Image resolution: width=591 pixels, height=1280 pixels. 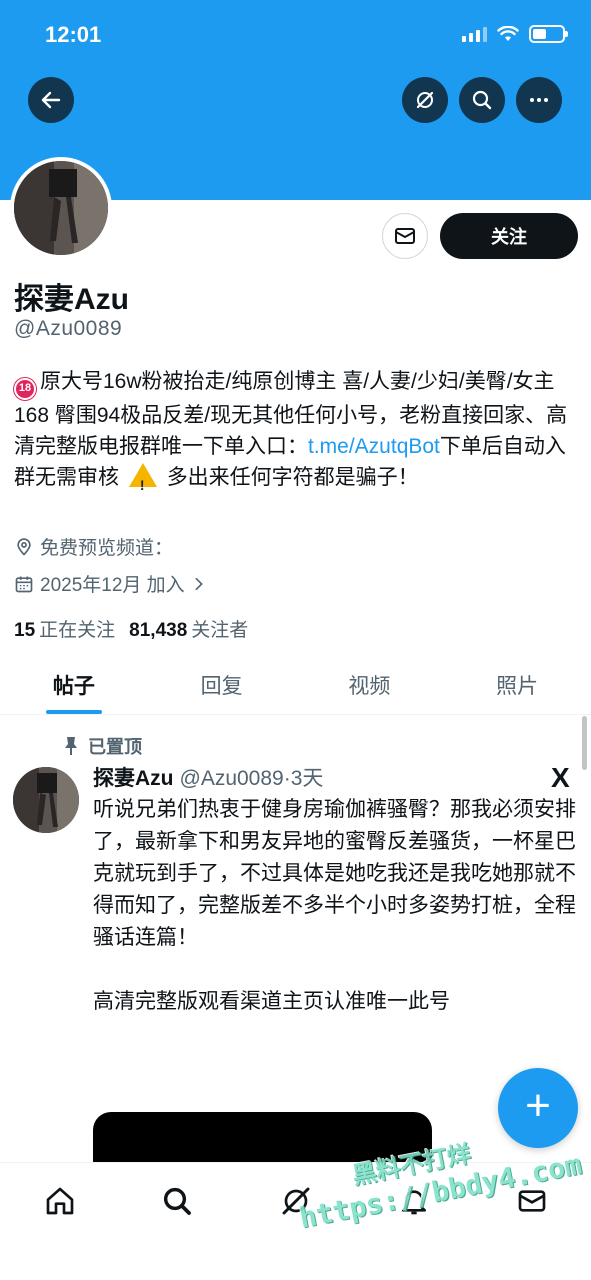 What do you see at coordinates (71, 746) in the screenshot?
I see `pin-icon` at bounding box center [71, 746].